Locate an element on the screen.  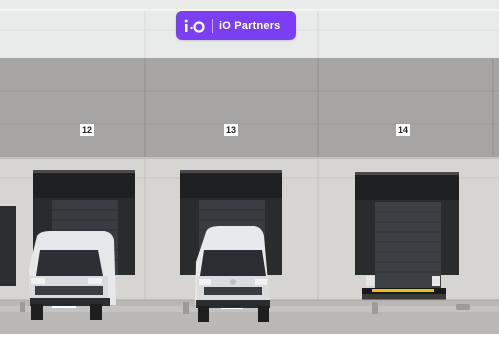
logo-divider is located at coordinates (212, 25).